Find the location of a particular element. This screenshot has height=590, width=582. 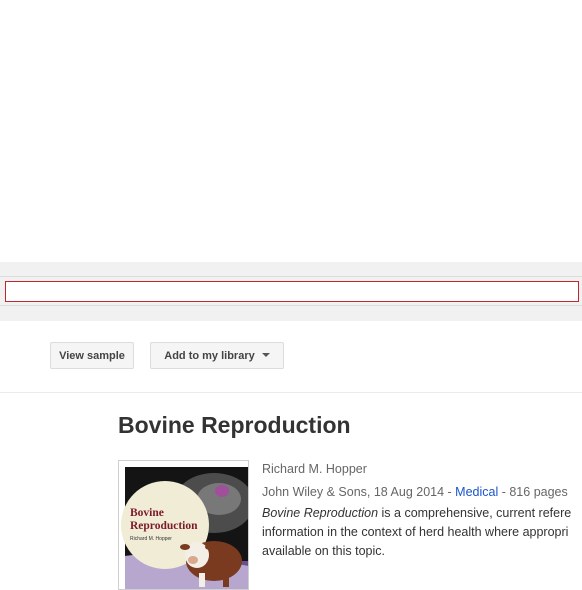

cover-author: Richard M. Hopper is located at coordinates (151, 539).